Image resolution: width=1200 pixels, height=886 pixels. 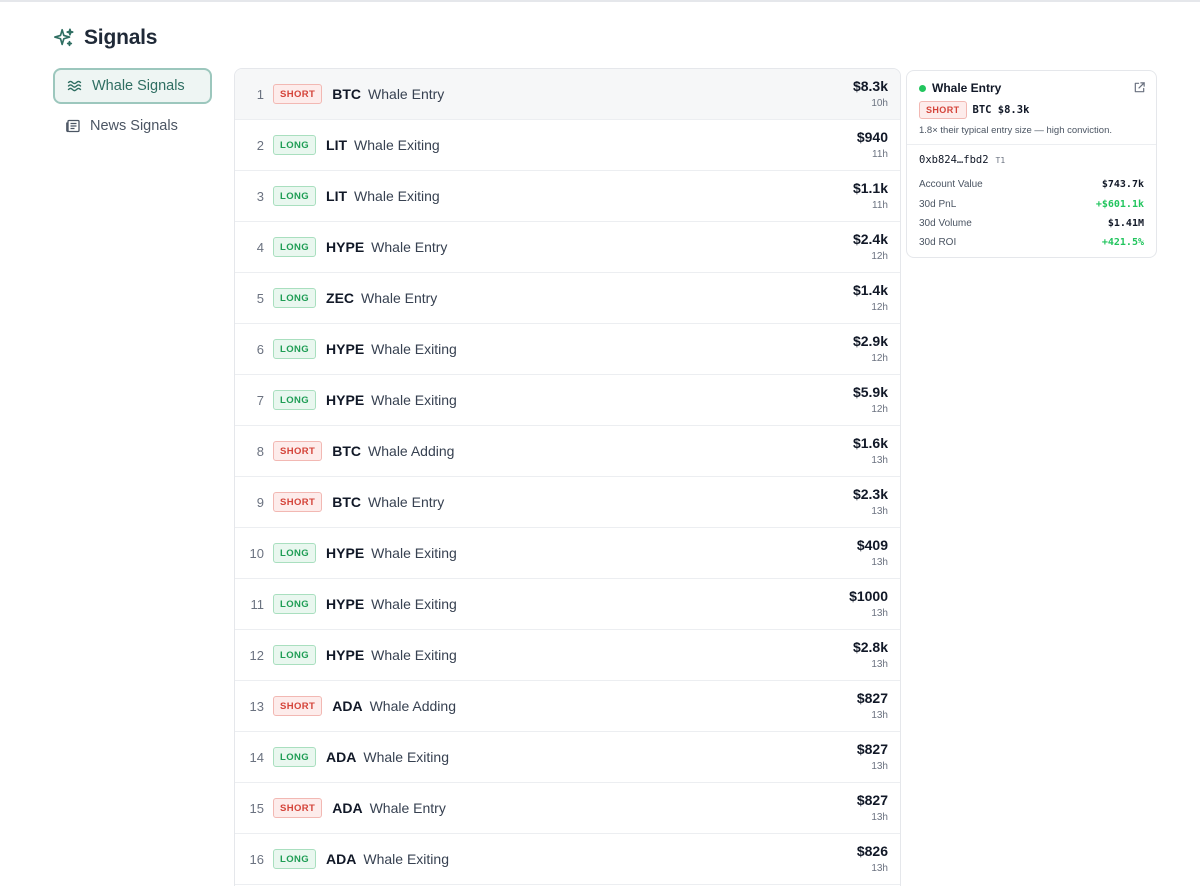 I want to click on stat-label: 30d ROI, so click(x=938, y=243).